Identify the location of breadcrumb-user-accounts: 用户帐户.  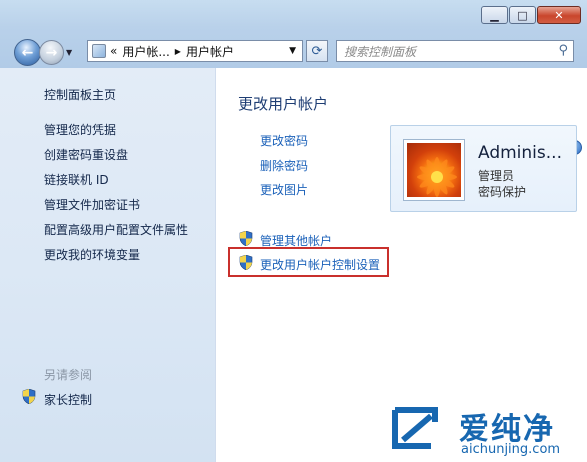
(210, 51).